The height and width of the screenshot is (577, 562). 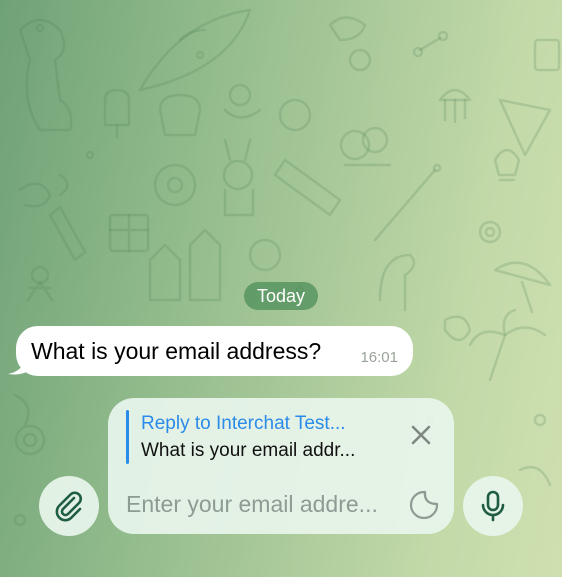 I want to click on voice-record-button, so click(x=493, y=506).